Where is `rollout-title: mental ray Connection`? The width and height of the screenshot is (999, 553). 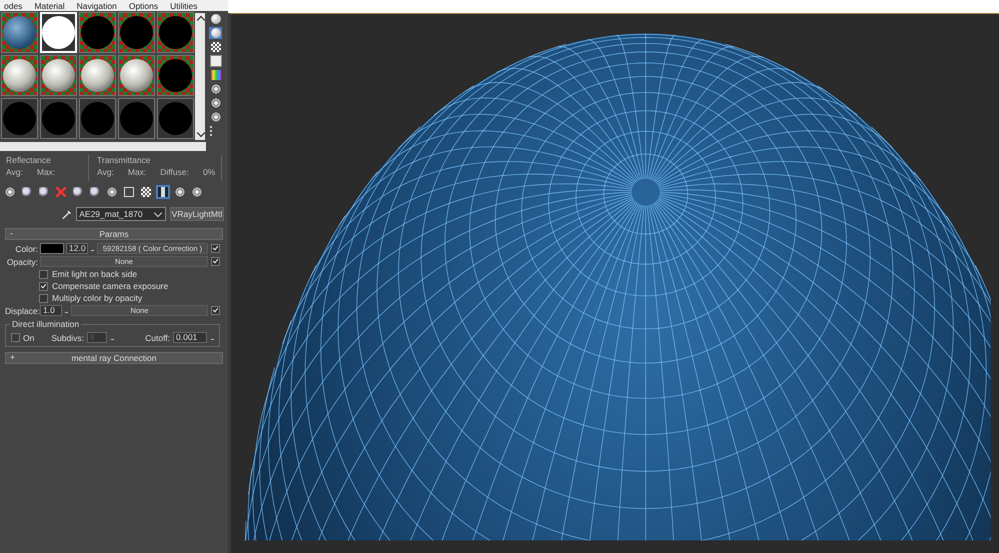 rollout-title: mental ray Connection is located at coordinates (114, 358).